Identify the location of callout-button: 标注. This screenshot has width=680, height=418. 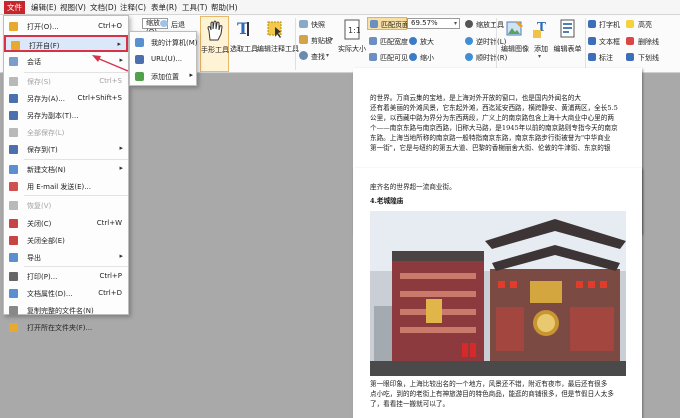
(606, 58).